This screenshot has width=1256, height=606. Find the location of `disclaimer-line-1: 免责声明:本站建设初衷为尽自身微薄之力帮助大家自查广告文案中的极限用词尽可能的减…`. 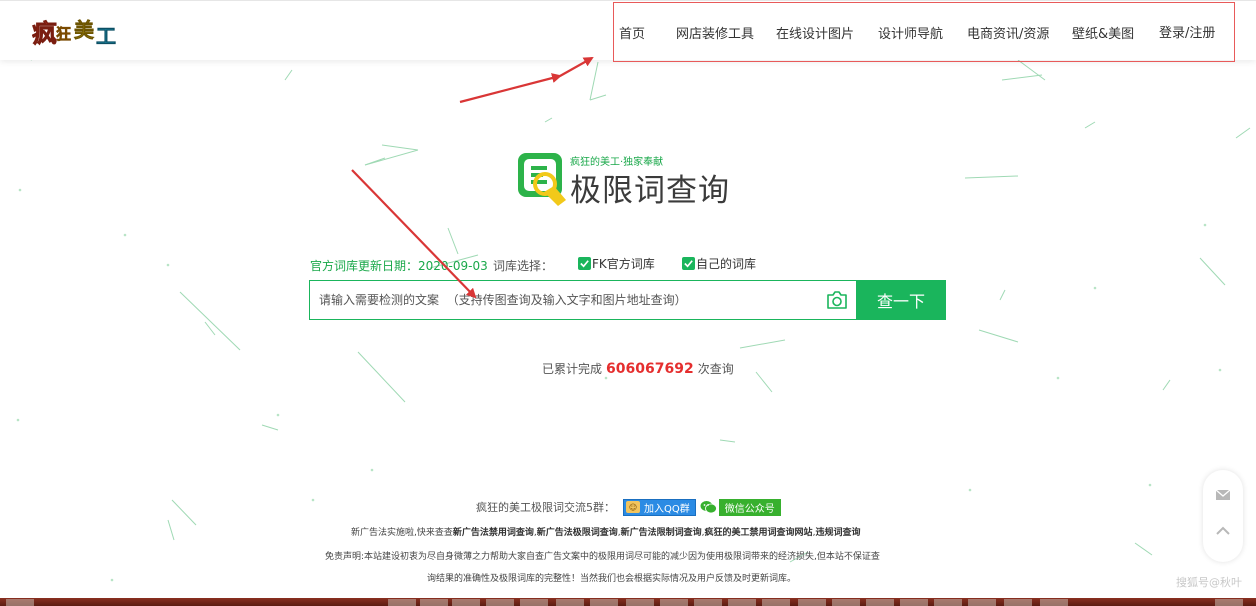

disclaimer-line-1: 免责声明:本站建设初衷为尽自身微薄之力帮助大家自查广告文案中的极限用词尽可能的减… is located at coordinates (602, 557).